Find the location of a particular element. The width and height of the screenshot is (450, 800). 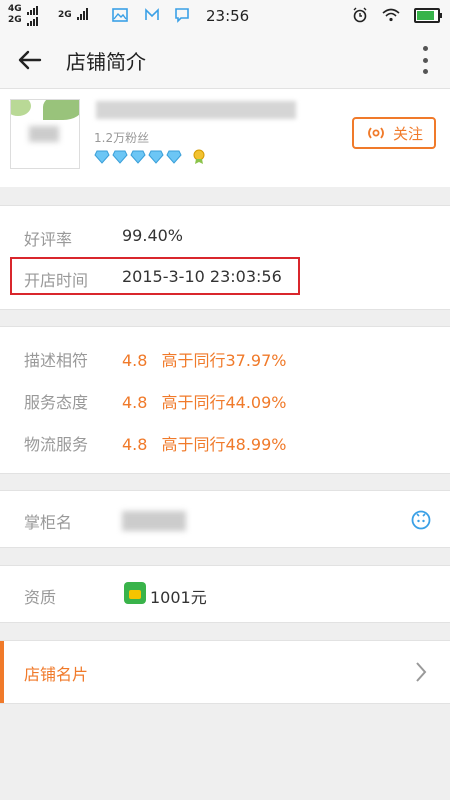

signal-indicator: 4G 2G is located at coordinates (23, 15).